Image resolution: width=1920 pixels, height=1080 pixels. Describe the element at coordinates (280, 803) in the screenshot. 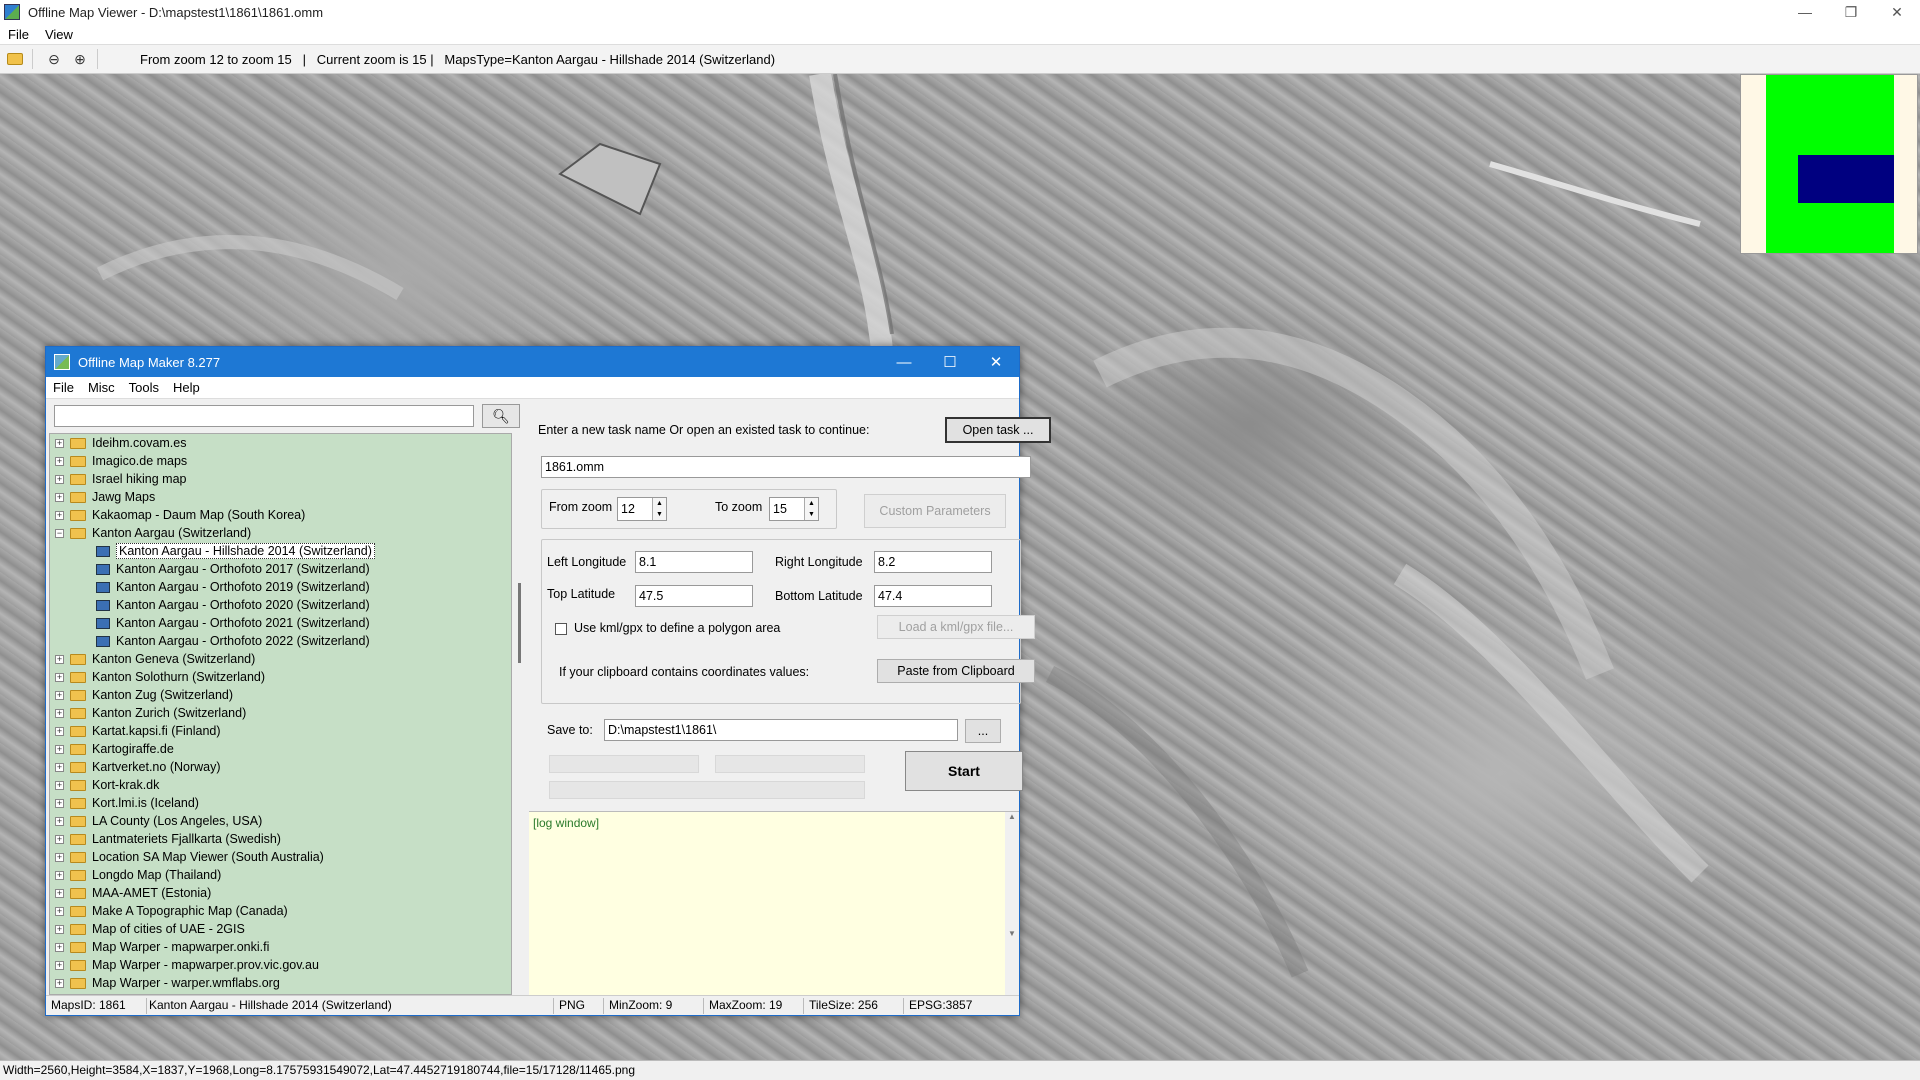

I see `tree-folder-item: + Kort.lmi.is (Iceland)` at that location.